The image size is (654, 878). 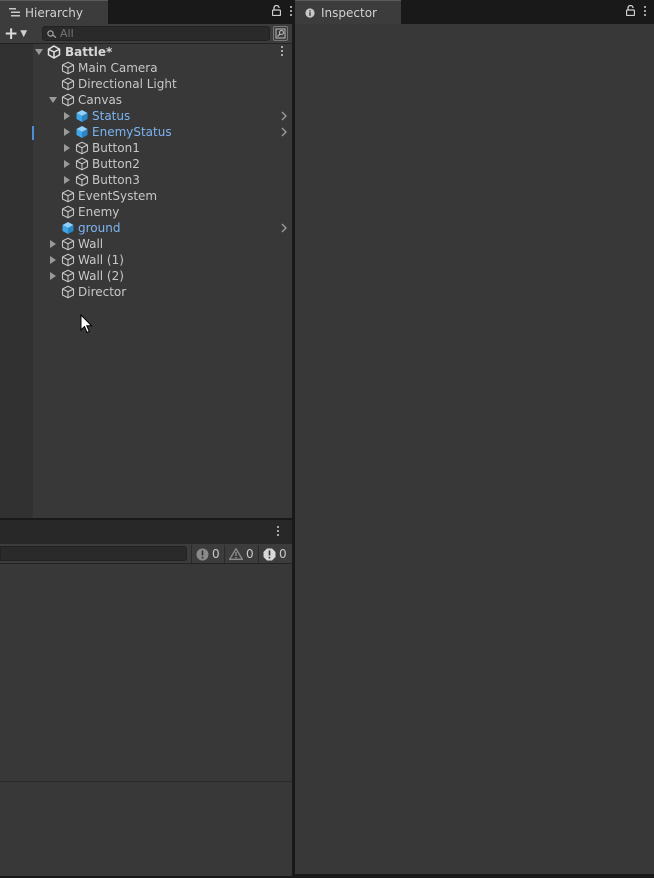 I want to click on console-search-input, so click(x=93, y=553).